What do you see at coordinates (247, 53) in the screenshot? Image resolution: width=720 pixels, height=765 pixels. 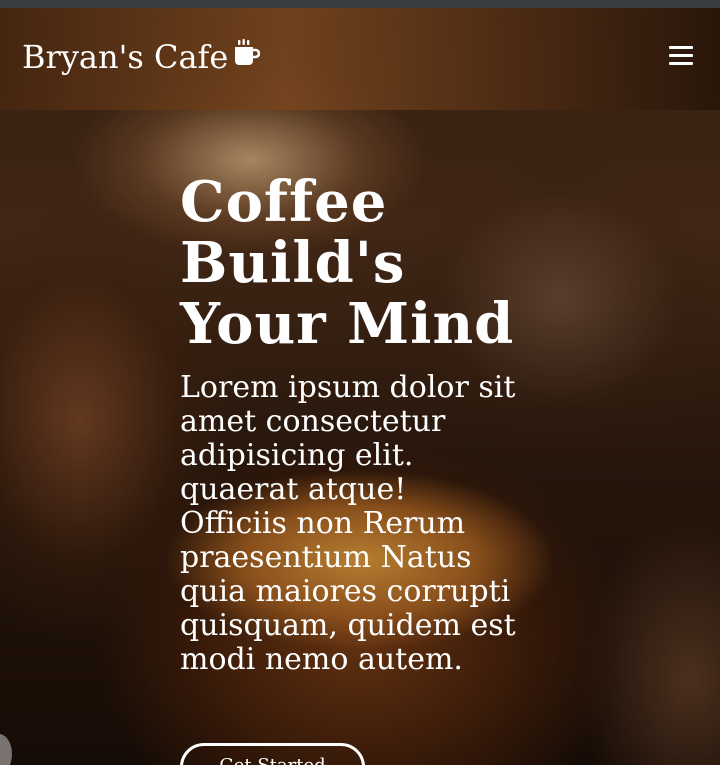 I see `mug-hot-icon` at bounding box center [247, 53].